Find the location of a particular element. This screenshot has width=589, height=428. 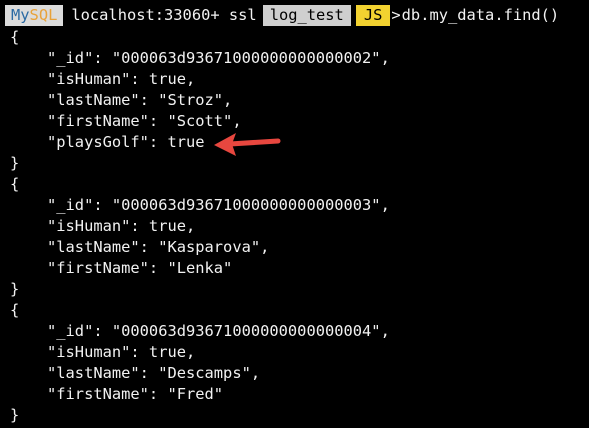

mode-badge-mysql: My SQL is located at coordinates (34, 15).